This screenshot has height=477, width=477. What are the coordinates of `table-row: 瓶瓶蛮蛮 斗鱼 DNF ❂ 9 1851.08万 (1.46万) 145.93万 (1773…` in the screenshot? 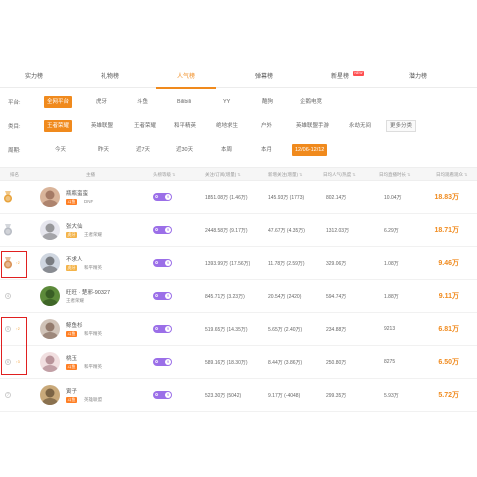 It's located at (238, 197).